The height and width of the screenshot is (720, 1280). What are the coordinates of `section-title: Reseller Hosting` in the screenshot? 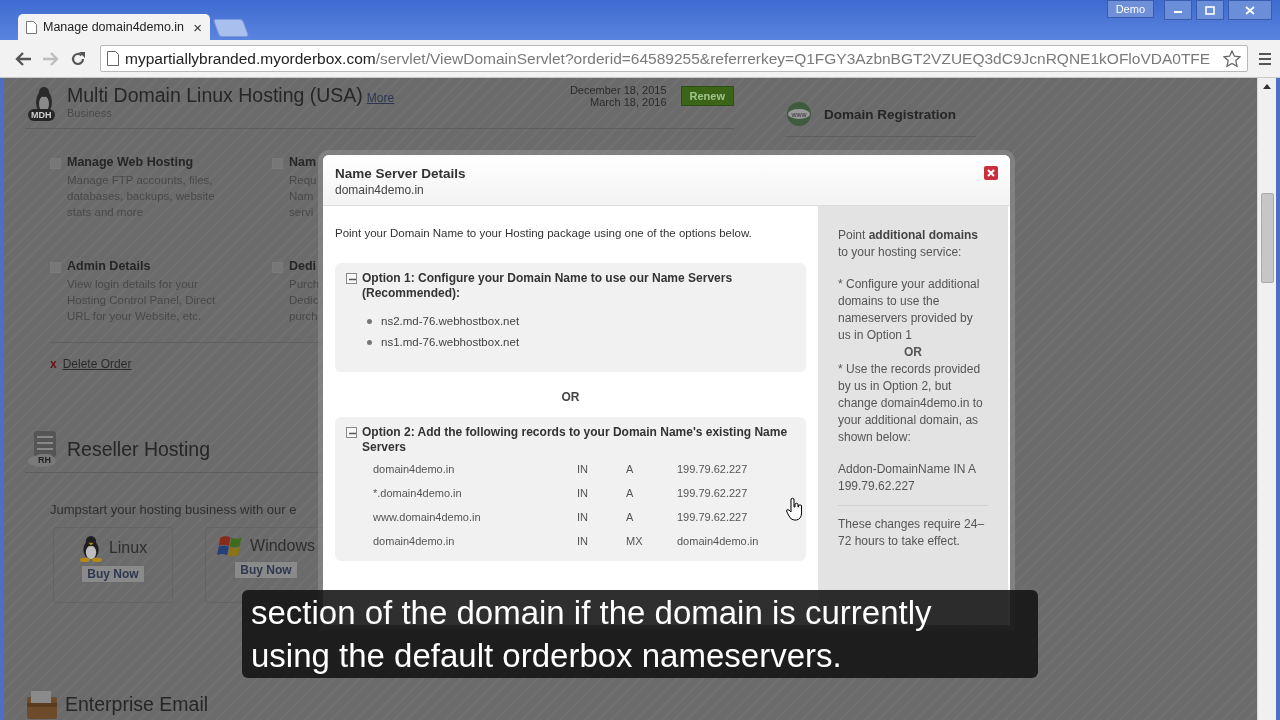 It's located at (139, 449).